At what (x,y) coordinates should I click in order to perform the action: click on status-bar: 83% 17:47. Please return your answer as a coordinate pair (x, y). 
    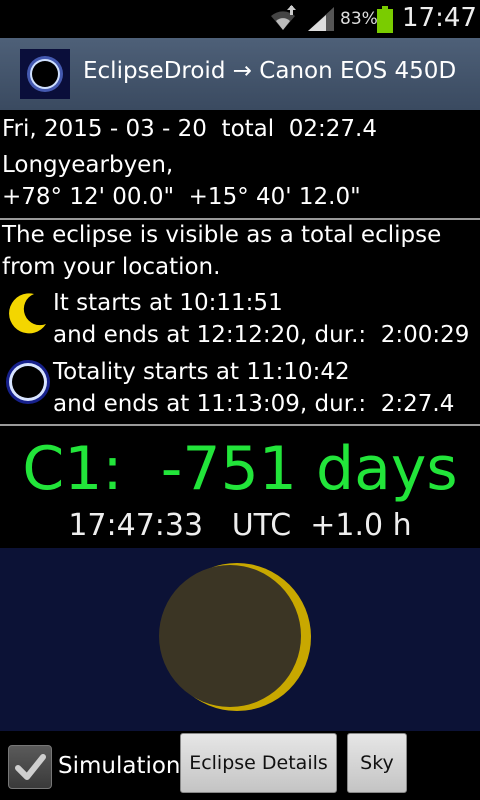
    Looking at the image, I should click on (240, 19).